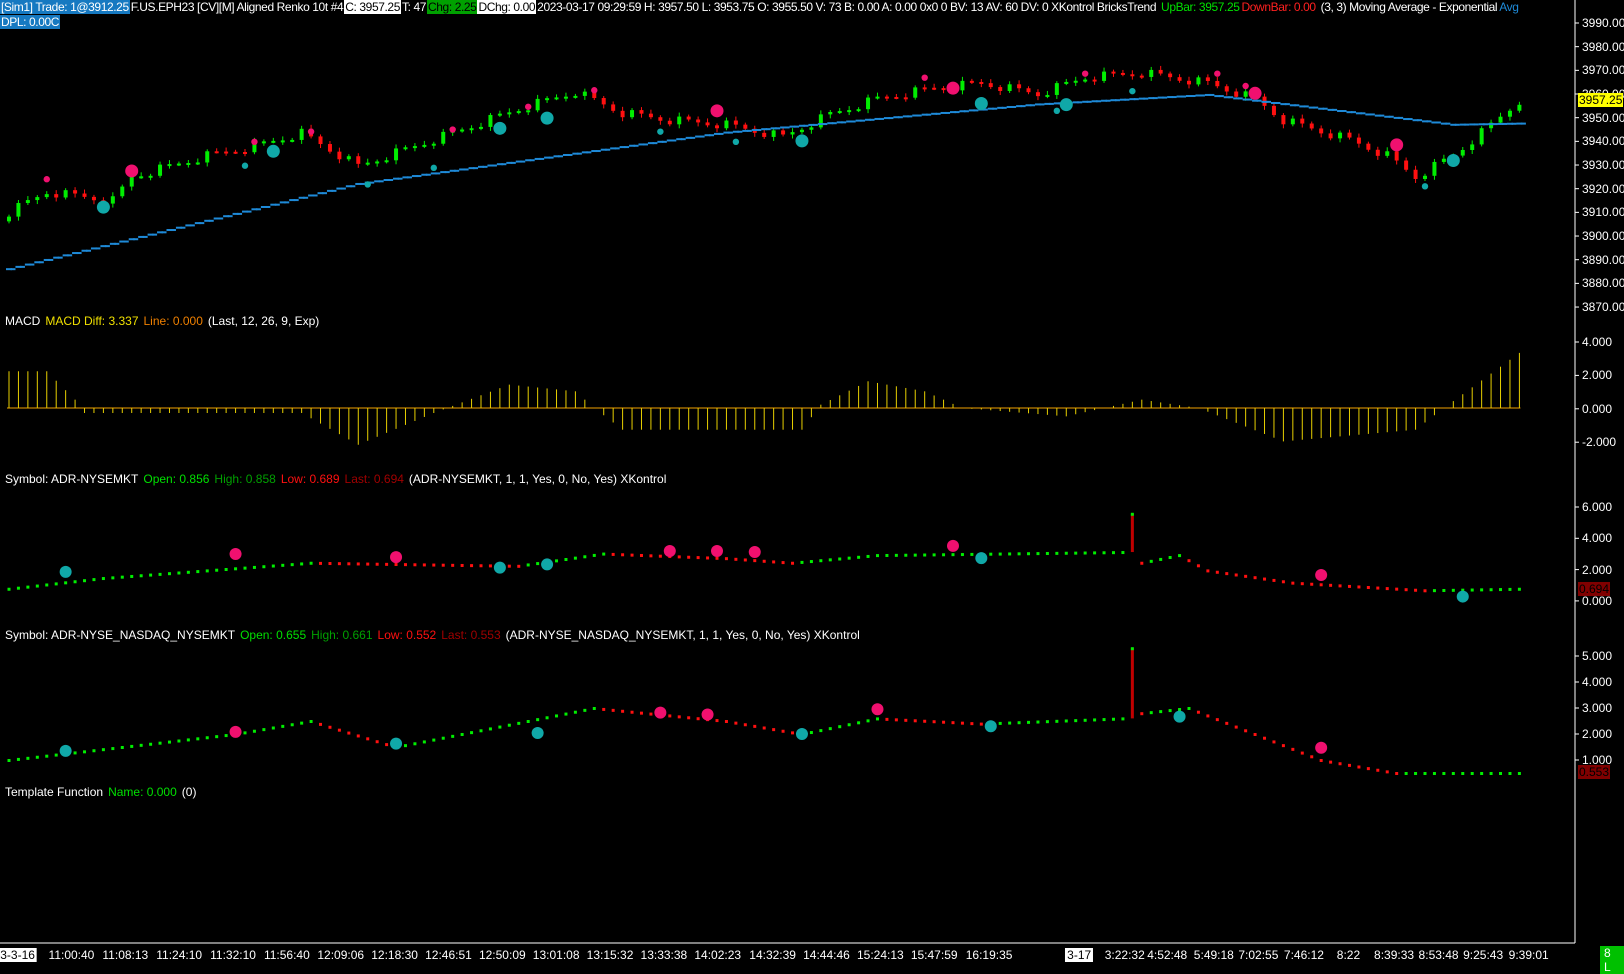 The width and height of the screenshot is (1624, 974). I want to click on close-label: C: 3957.25, so click(372, 7).